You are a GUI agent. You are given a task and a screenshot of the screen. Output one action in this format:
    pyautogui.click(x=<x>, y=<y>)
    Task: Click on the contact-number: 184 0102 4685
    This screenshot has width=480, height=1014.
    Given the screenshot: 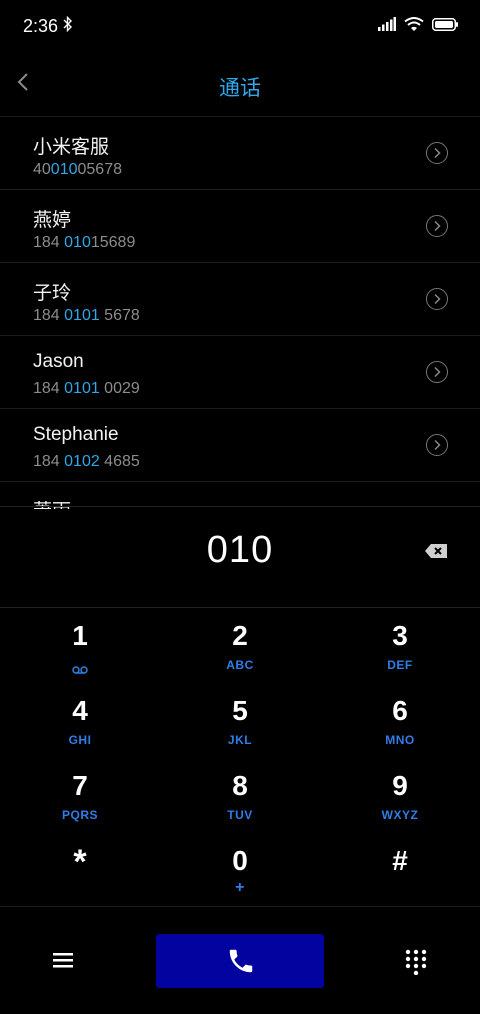 What is the action you would take?
    pyautogui.click(x=86, y=461)
    